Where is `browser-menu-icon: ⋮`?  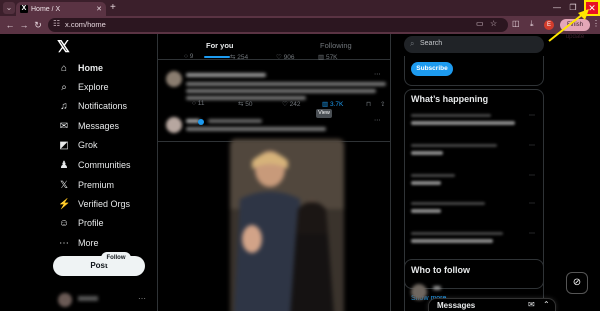
browser-menu-icon: ⋮ is located at coordinates (596, 23).